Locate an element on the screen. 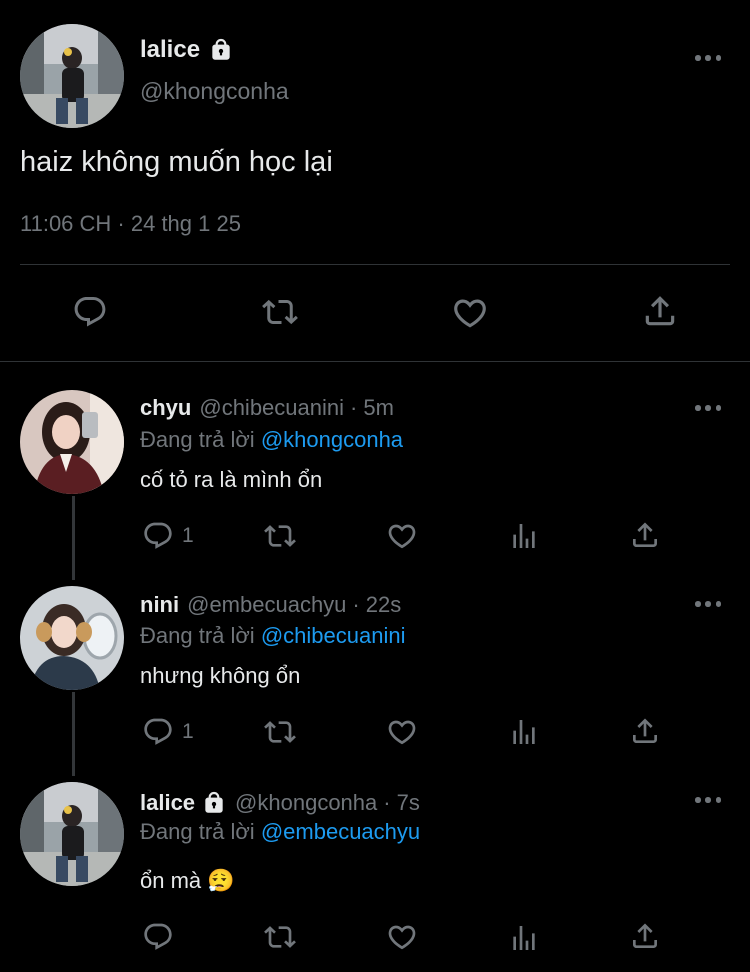 This screenshot has height=972, width=750. reply-text: nhưng không ổn is located at coordinates (220, 675).